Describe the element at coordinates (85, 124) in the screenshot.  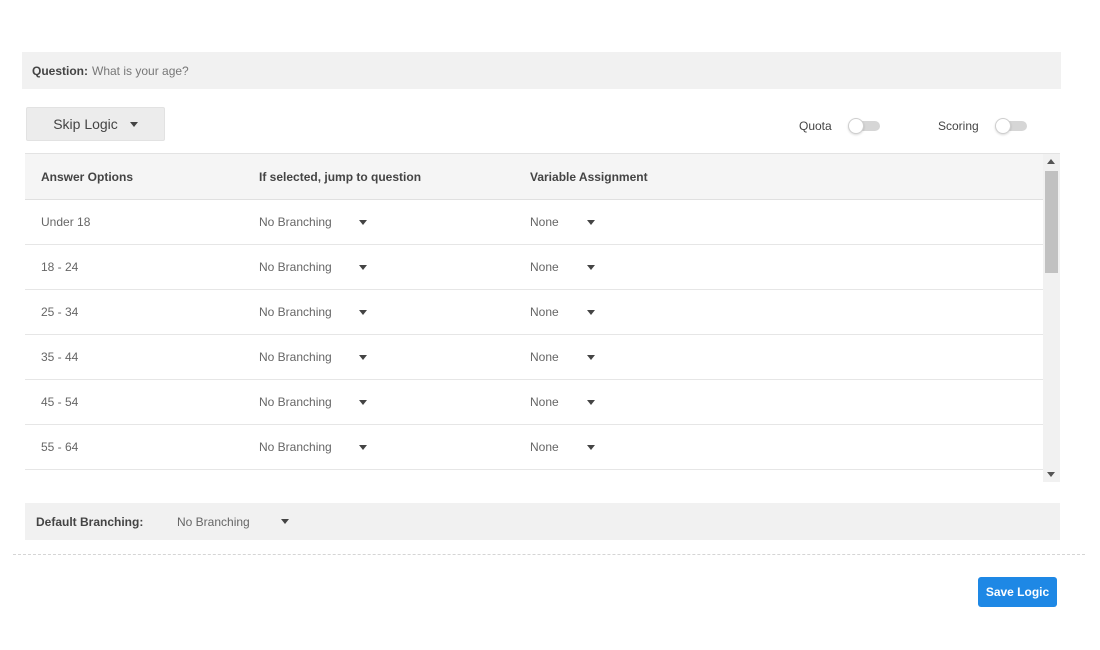
I see `skip-logic-dropdown-label: Skip Logic` at that location.